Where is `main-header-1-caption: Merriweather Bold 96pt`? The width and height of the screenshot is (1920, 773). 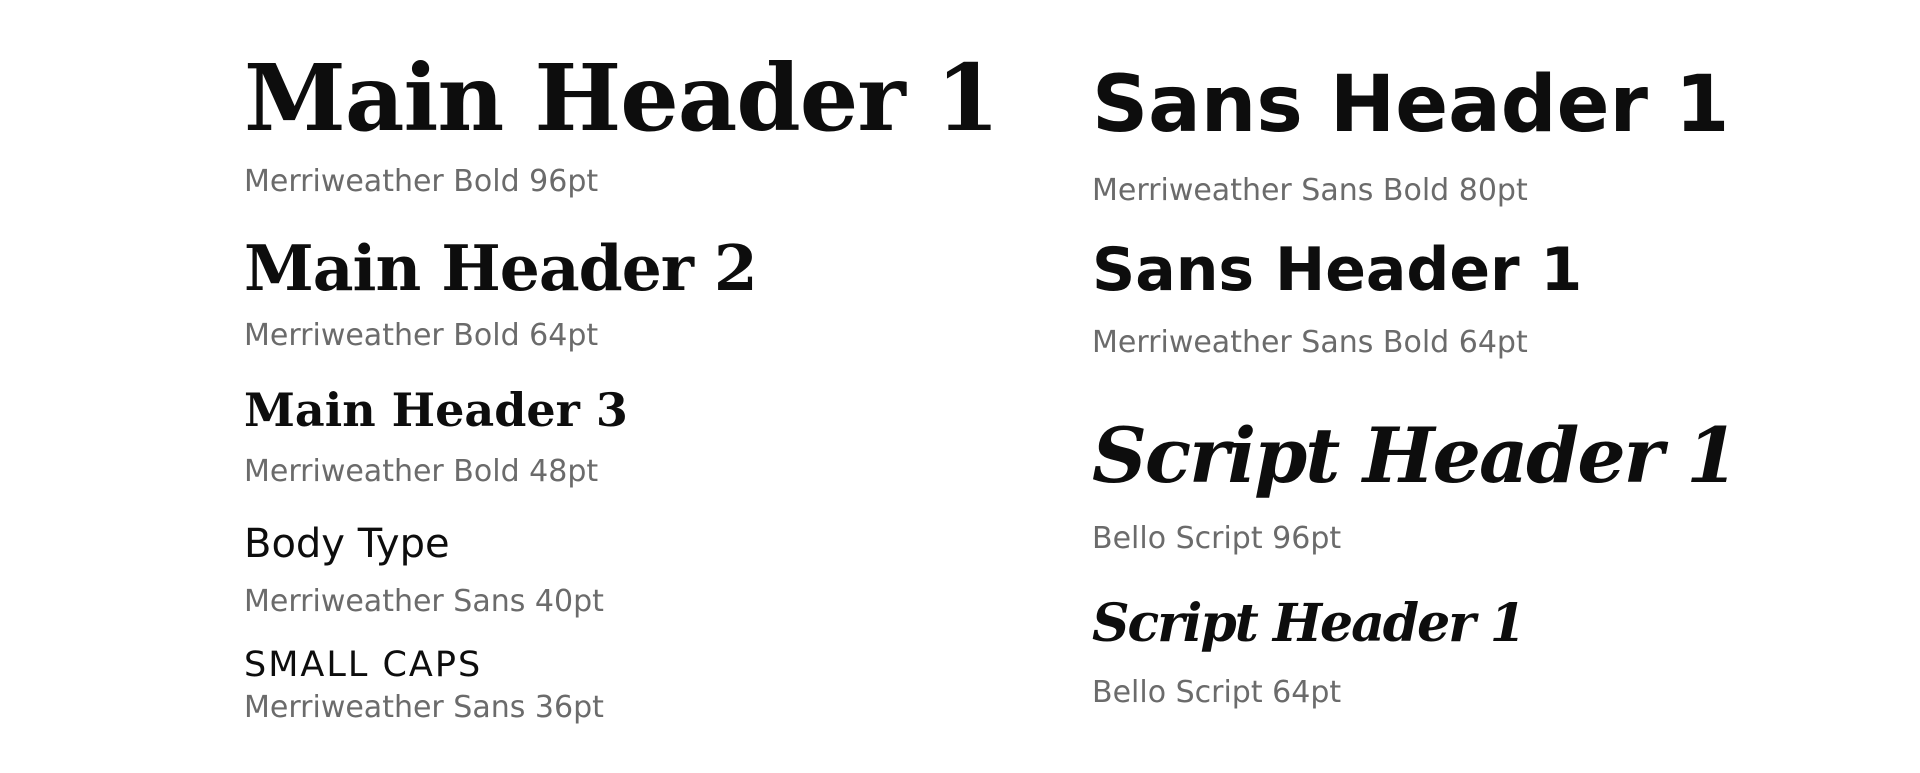
main-header-1-caption: Merriweather Bold 96pt is located at coordinates (421, 181).